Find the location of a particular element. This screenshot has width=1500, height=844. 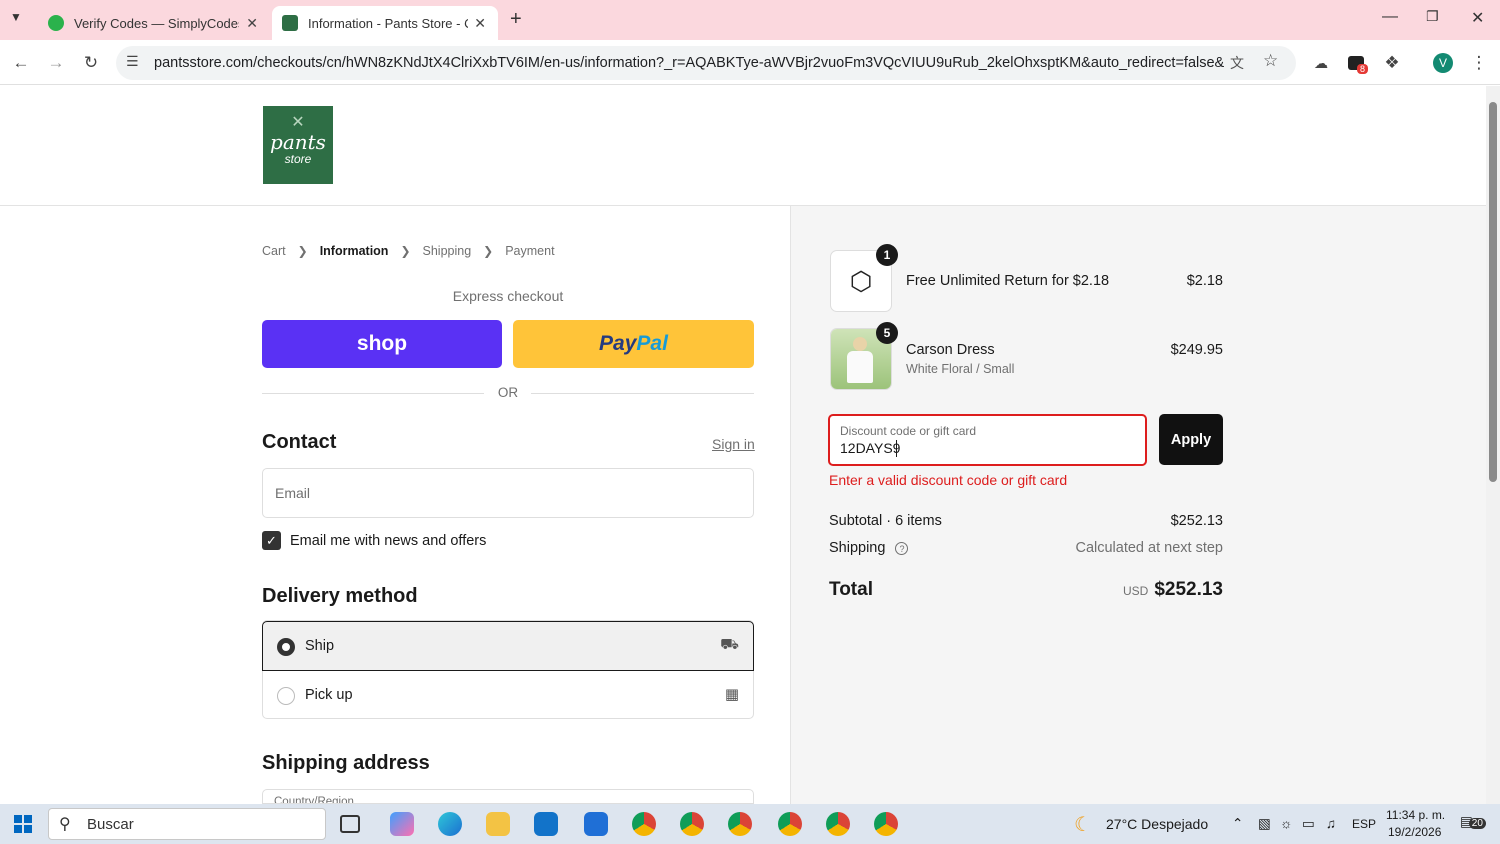

chrome-profile-v-icon is located at coordinates (790, 824).